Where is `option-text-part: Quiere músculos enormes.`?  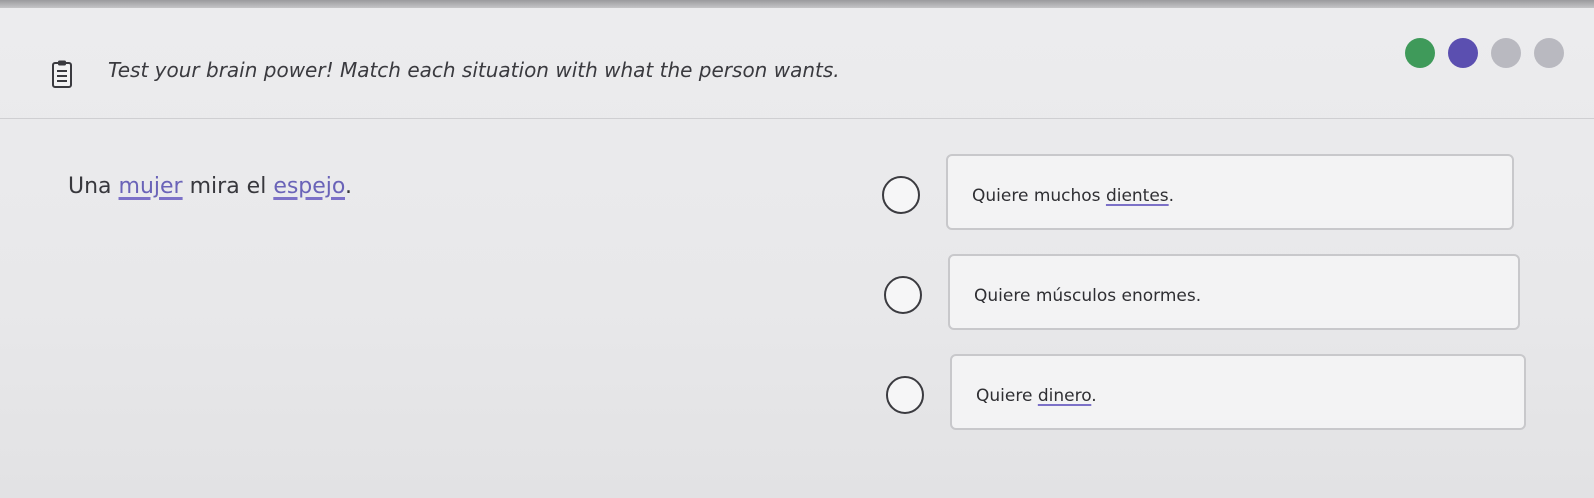 option-text-part: Quiere músculos enormes. is located at coordinates (1088, 296).